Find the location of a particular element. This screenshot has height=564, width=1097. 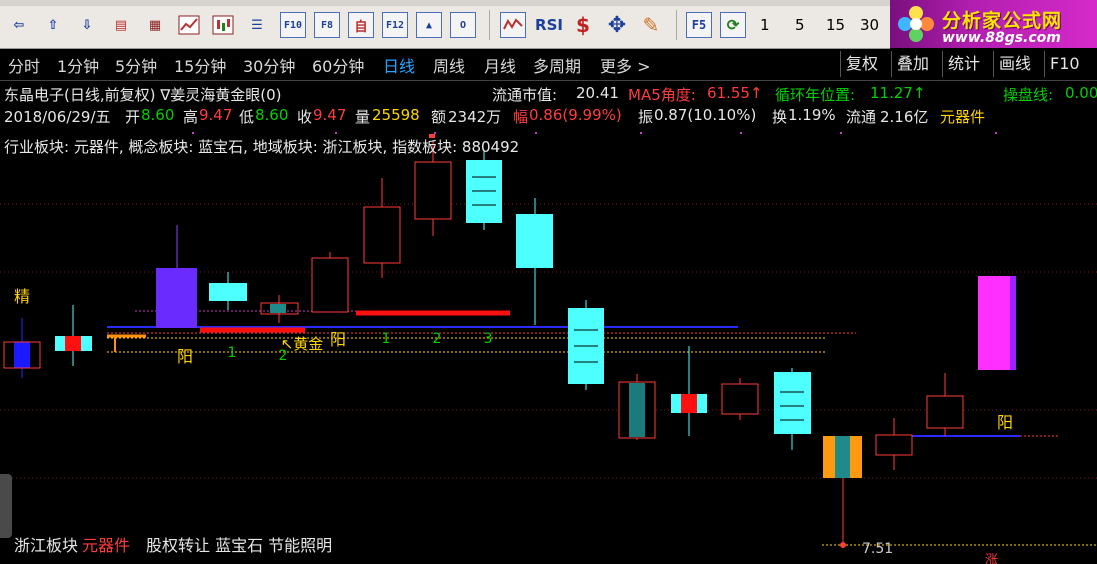

brand-url: www.88gs.com is located at coordinates (1001, 38).